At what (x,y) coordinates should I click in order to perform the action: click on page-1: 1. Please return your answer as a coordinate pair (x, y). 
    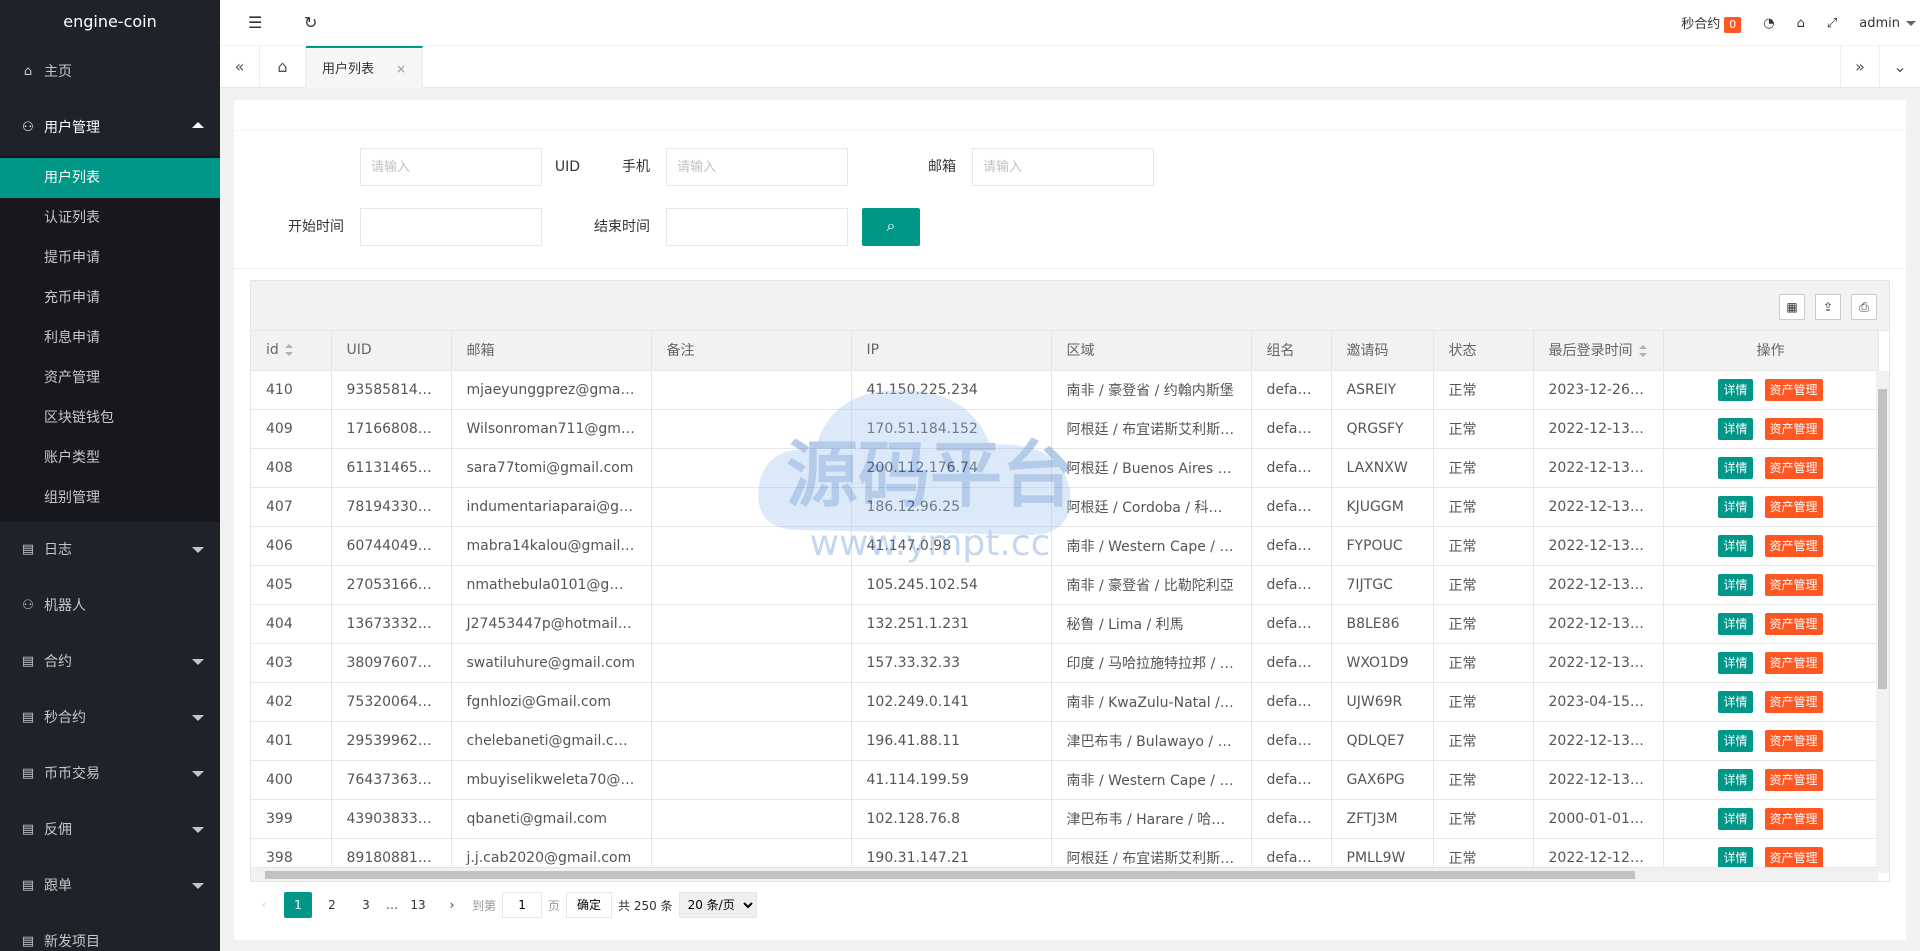
    Looking at the image, I should click on (298, 905).